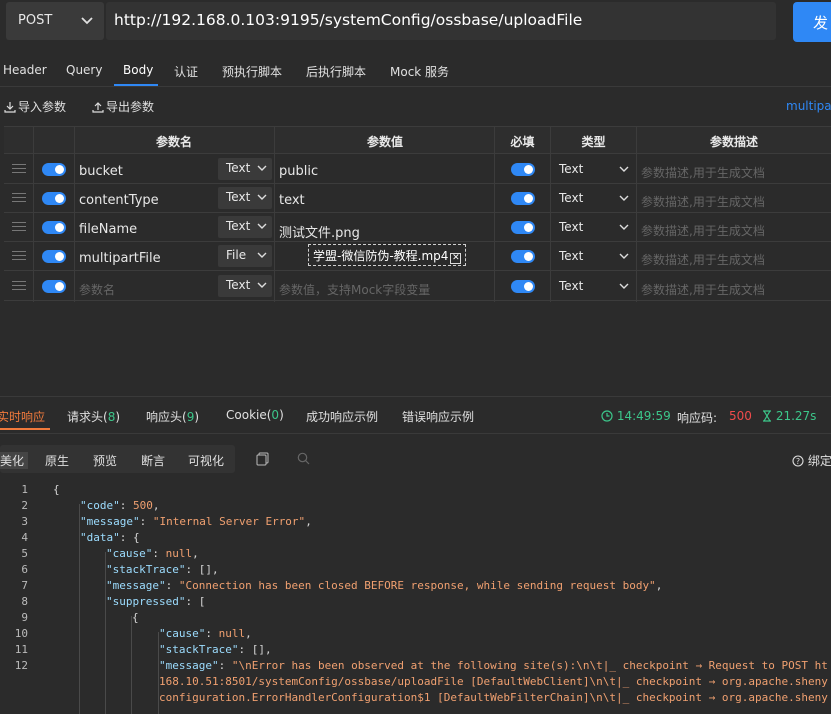 This screenshot has height=714, width=831. What do you see at coordinates (108, 229) in the screenshot?
I see `param-name: fileName` at bounding box center [108, 229].